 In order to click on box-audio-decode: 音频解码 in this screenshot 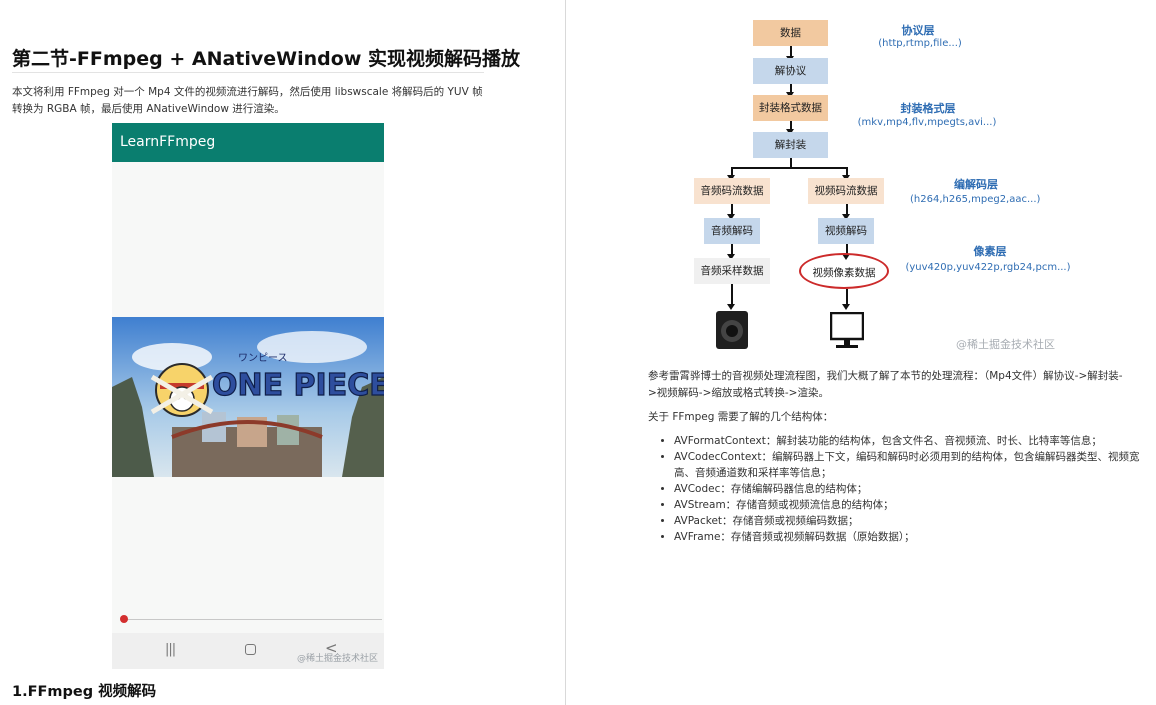, I will do `click(732, 231)`.